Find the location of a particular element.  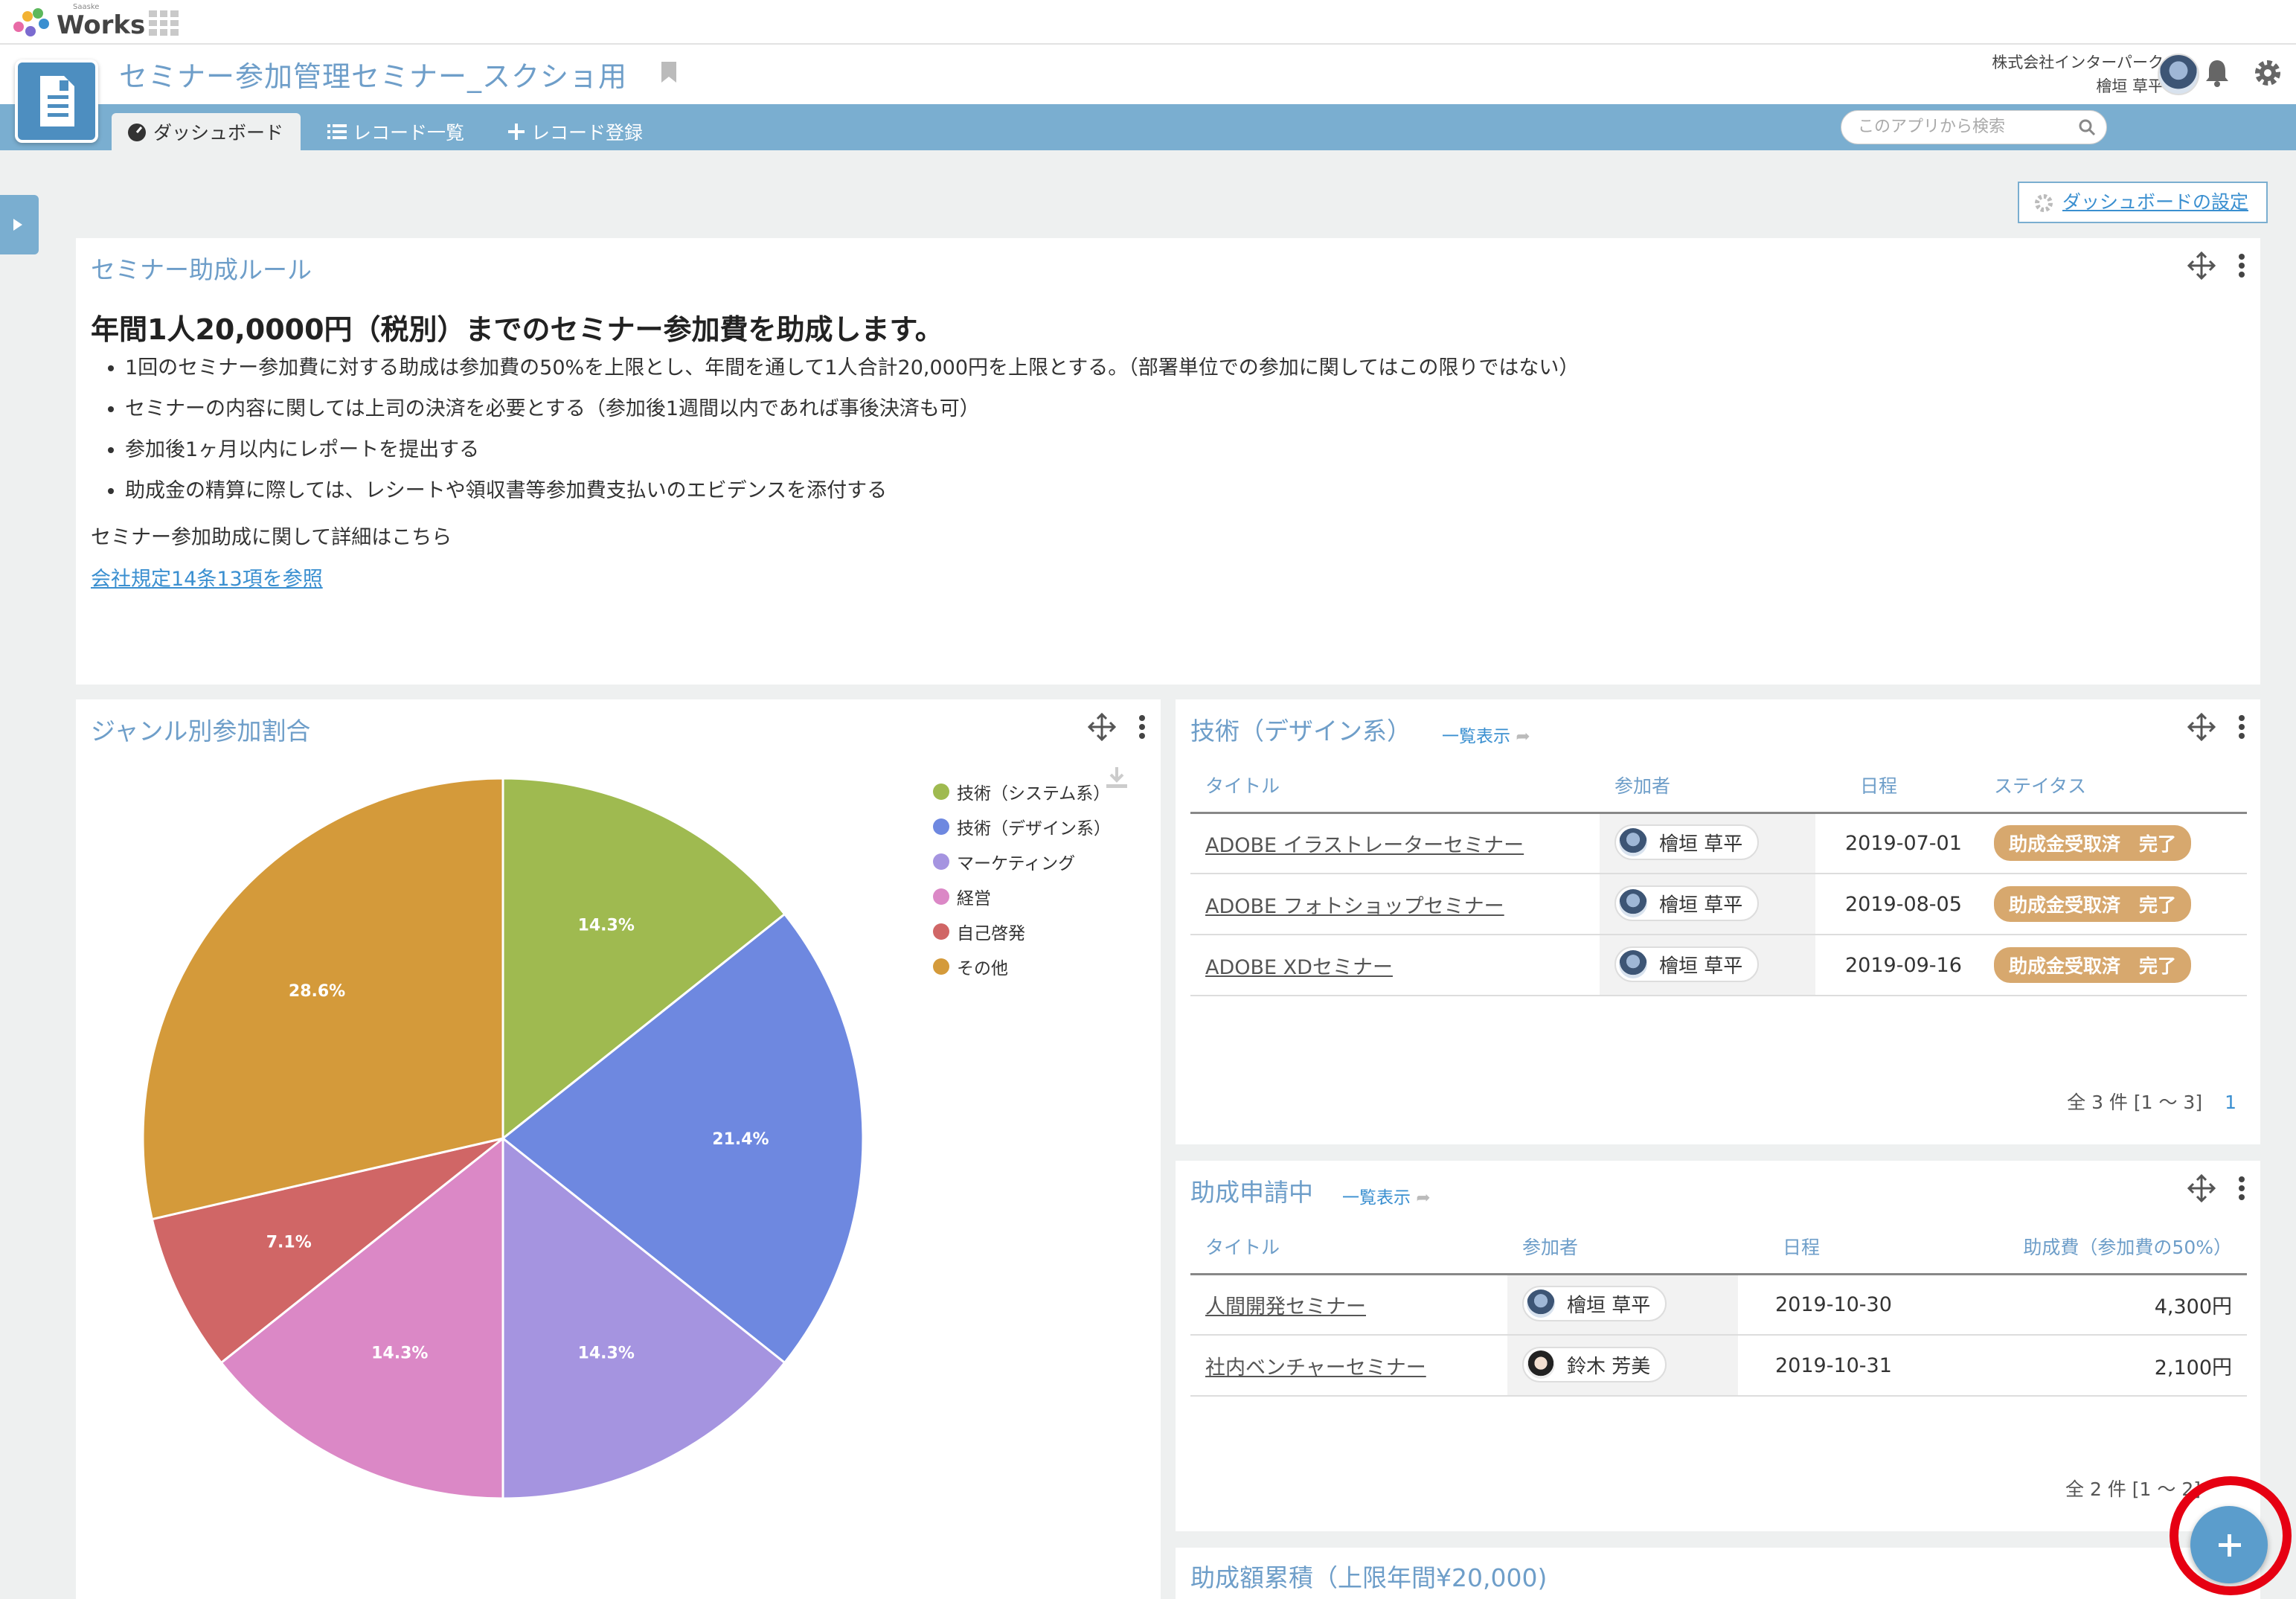

date-cell: 2019-10-31 is located at coordinates (1831, 1366).